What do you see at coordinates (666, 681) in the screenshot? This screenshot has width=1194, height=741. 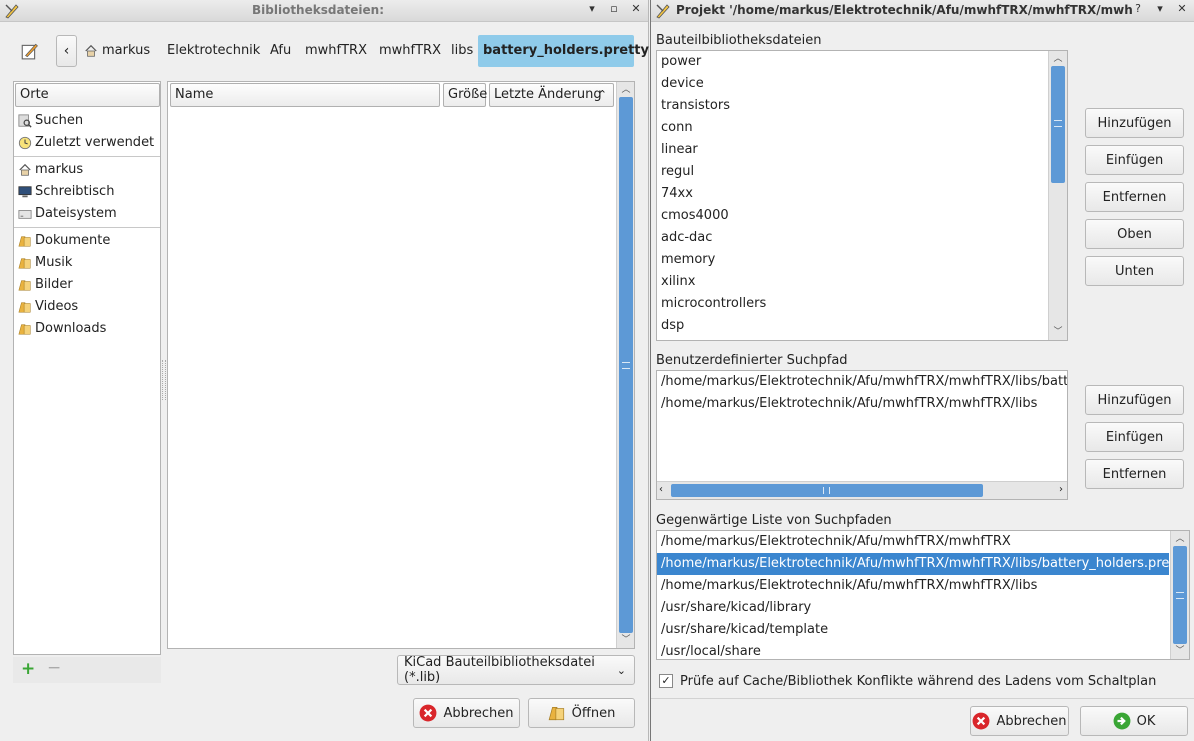 I see `conflict-check-checkbox: ✓` at bounding box center [666, 681].